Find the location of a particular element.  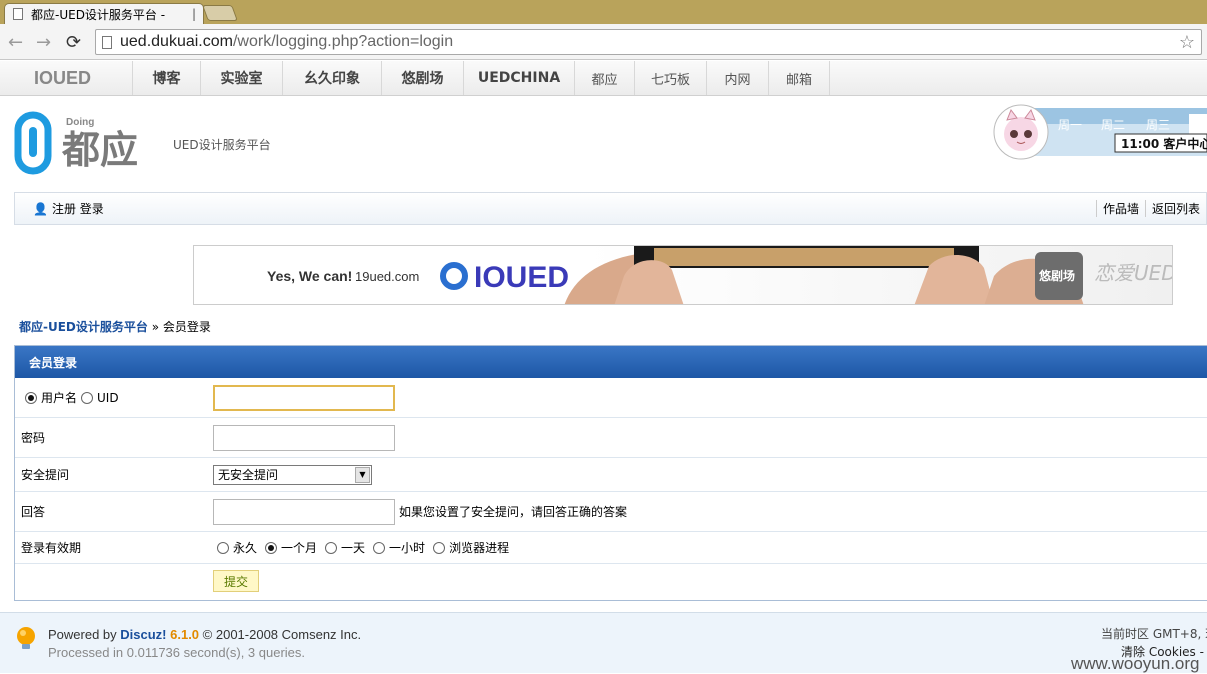

answer-hint: 如果您设置了安全提问，请回答正确的答案 is located at coordinates (513, 512).